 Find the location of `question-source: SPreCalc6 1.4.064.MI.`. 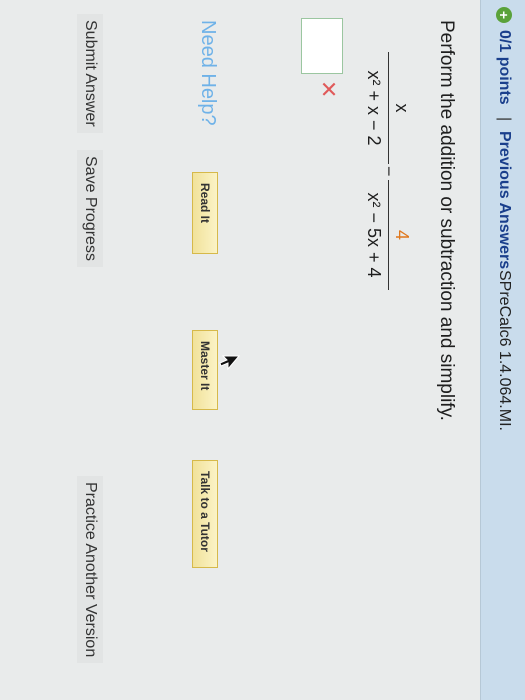

question-source: SPreCalc6 1.4.064.MI. is located at coordinates (504, 350).